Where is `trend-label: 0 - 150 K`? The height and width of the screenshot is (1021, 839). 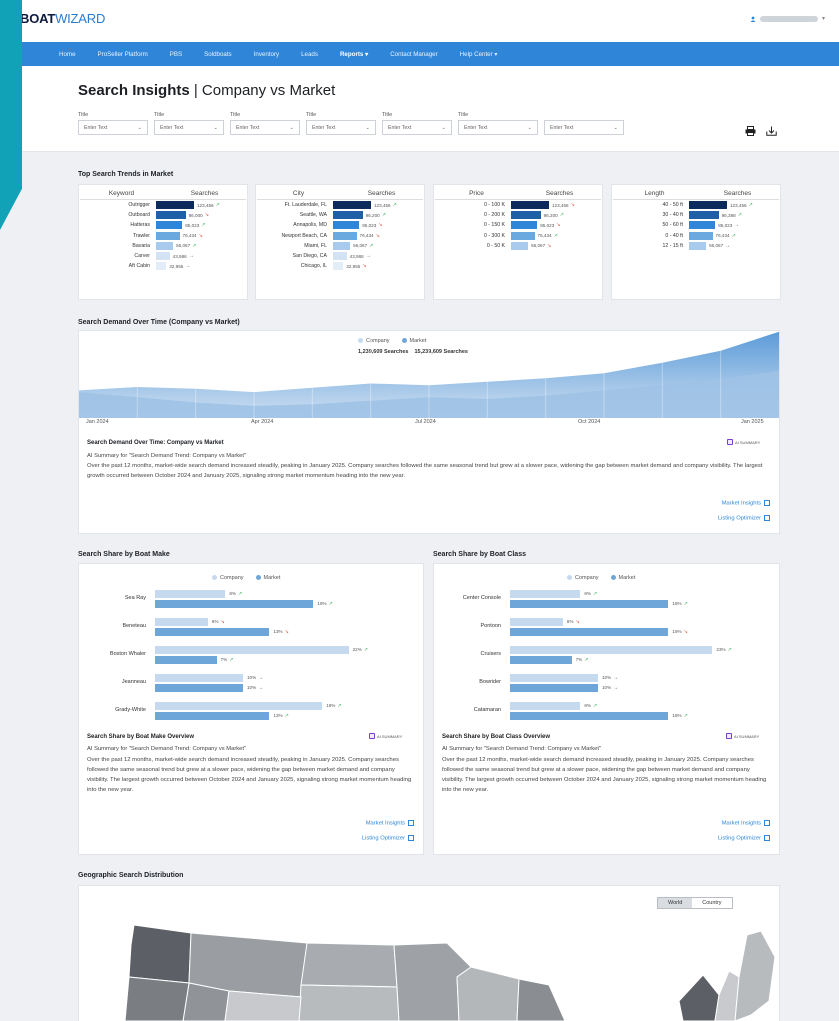 trend-label: 0 - 150 K is located at coordinates (494, 225).